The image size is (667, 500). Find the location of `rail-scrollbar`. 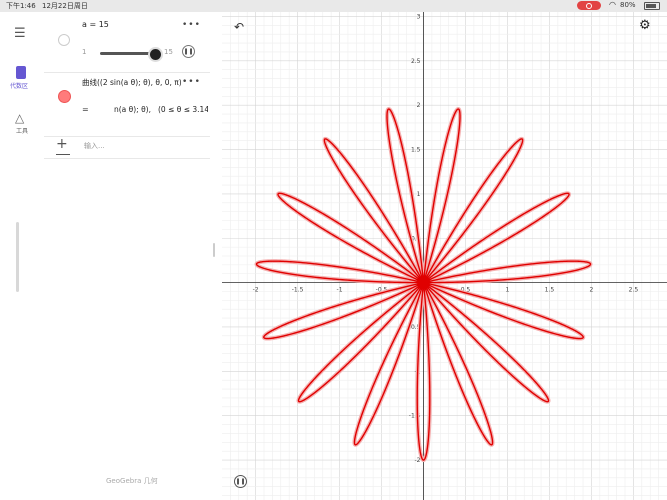

rail-scrollbar is located at coordinates (17, 257).